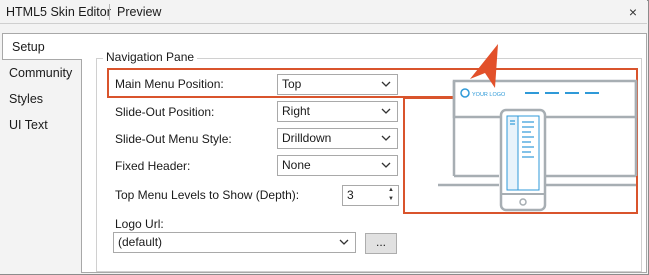 The image size is (649, 275). Describe the element at coordinates (370, 195) in the screenshot. I see `top-menu-levels-spinner: 3 ▲ ▼` at that location.